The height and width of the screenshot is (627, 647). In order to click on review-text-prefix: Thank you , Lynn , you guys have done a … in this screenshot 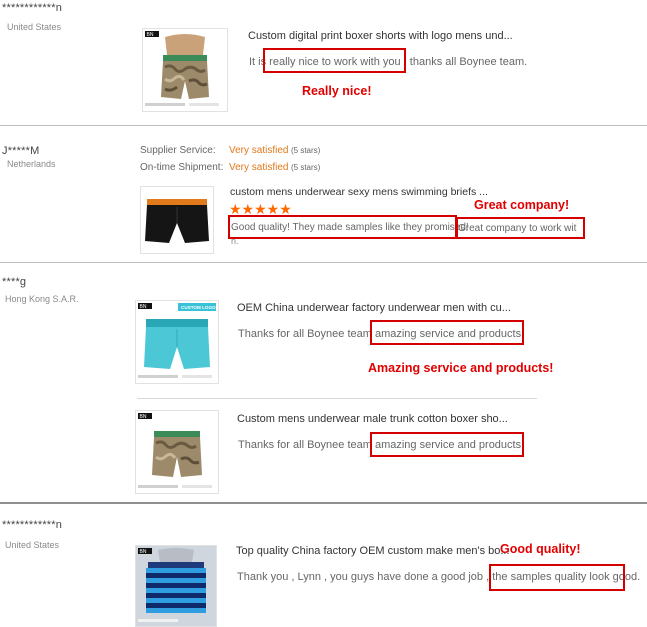, I will do `click(374, 577)`.